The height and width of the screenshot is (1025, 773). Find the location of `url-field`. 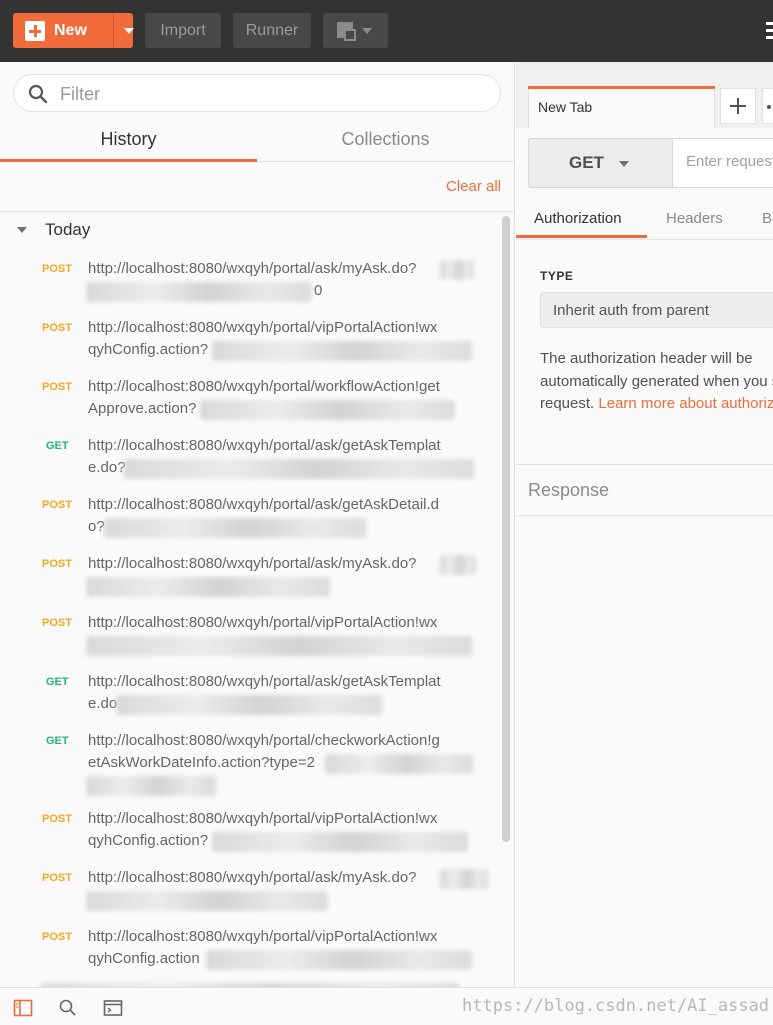

url-field is located at coordinates (723, 163).